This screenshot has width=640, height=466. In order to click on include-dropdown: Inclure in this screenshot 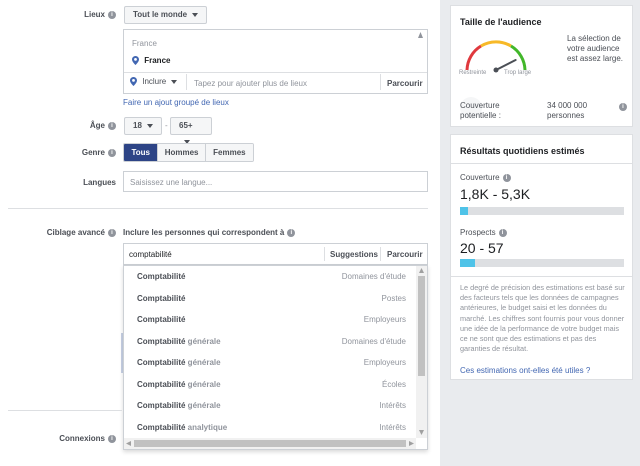, I will do `click(154, 82)`.